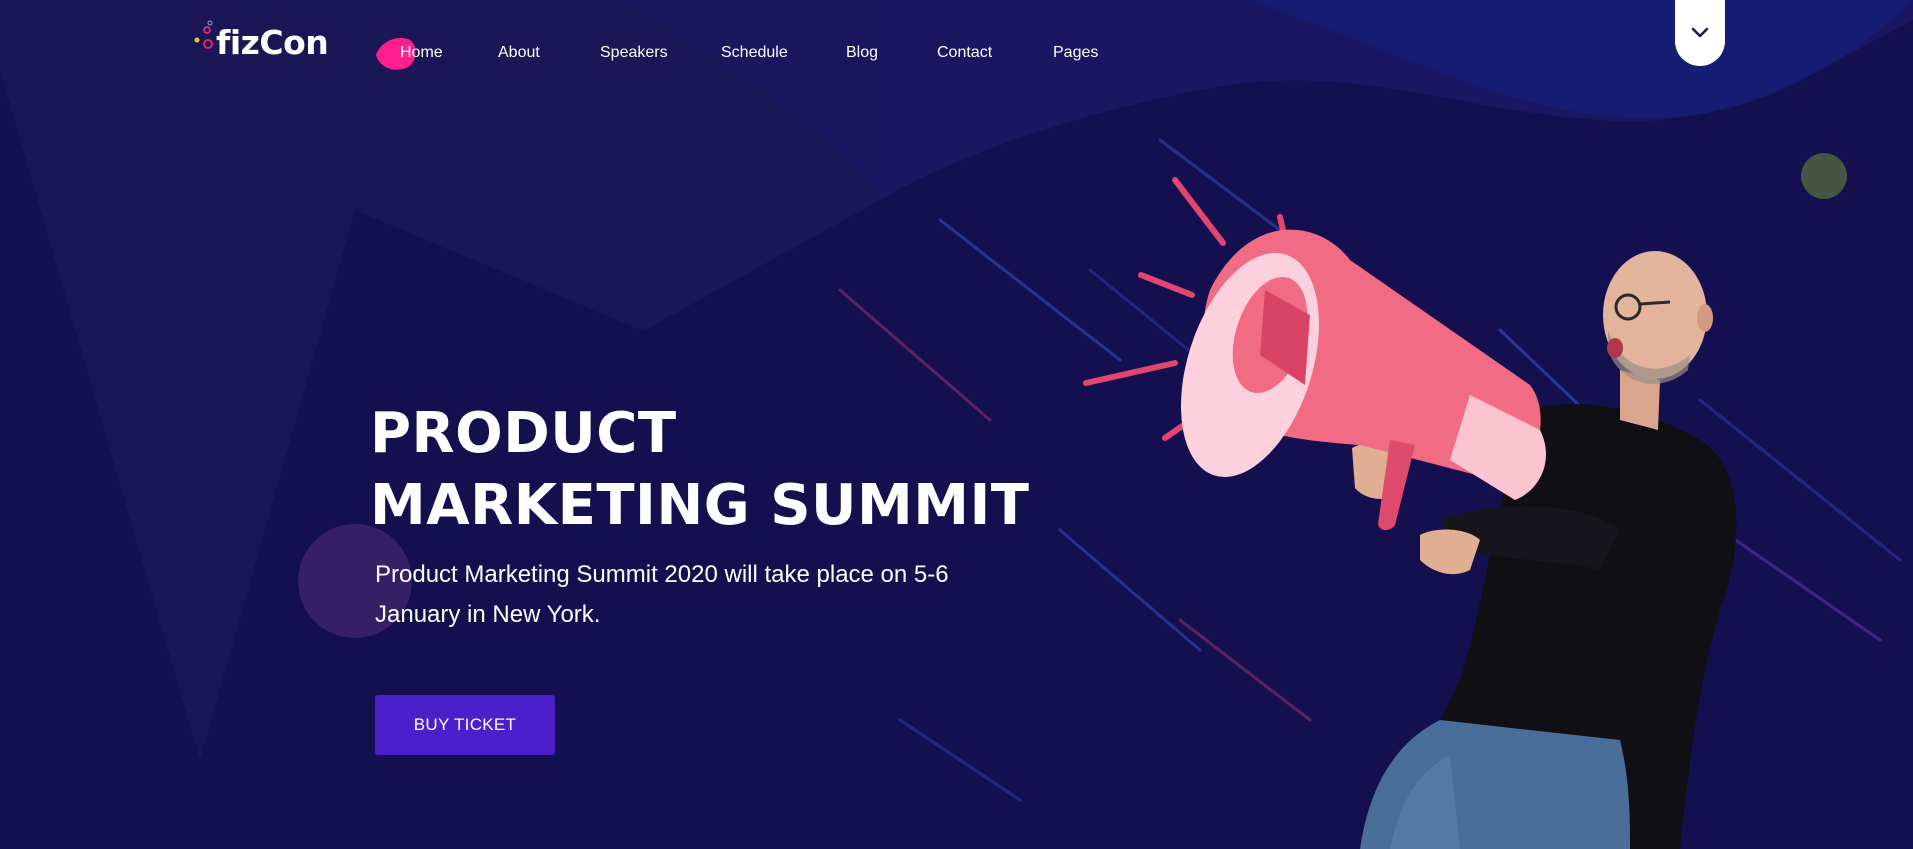 Image resolution: width=1913 pixels, height=849 pixels. I want to click on hero-title-line-2: MARKETING SUMMIT, so click(700, 505).